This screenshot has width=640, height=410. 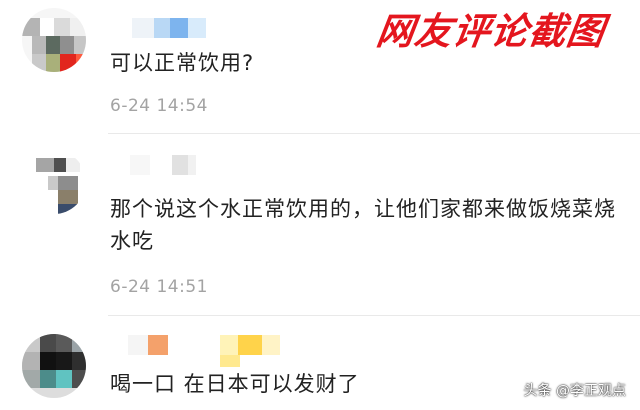 I want to click on comment-time: 6-24 14:51, so click(x=159, y=287).